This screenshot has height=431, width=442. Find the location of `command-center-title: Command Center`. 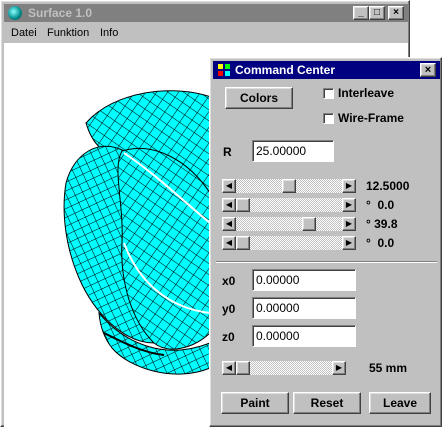

command-center-title: Command Center is located at coordinates (285, 70).